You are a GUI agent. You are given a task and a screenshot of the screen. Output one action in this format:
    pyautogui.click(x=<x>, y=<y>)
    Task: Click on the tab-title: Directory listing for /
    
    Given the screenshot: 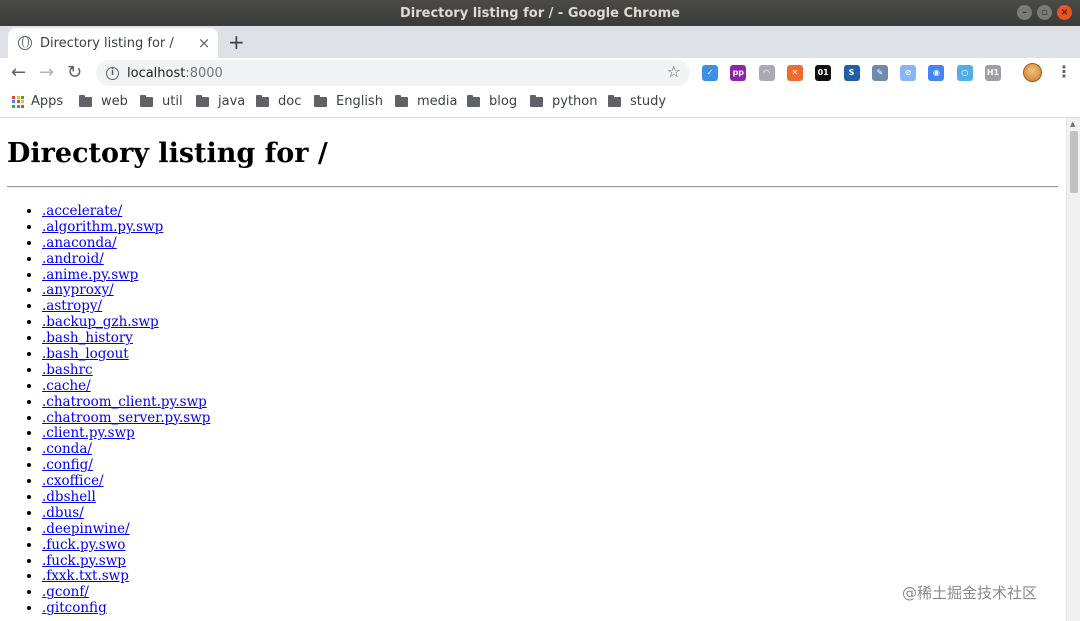 What is the action you would take?
    pyautogui.click(x=107, y=43)
    